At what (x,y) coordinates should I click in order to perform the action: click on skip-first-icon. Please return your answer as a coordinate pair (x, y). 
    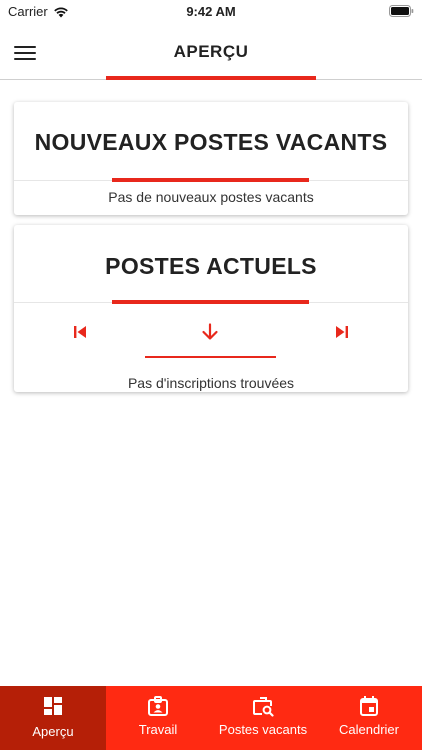
    Looking at the image, I should click on (80, 332).